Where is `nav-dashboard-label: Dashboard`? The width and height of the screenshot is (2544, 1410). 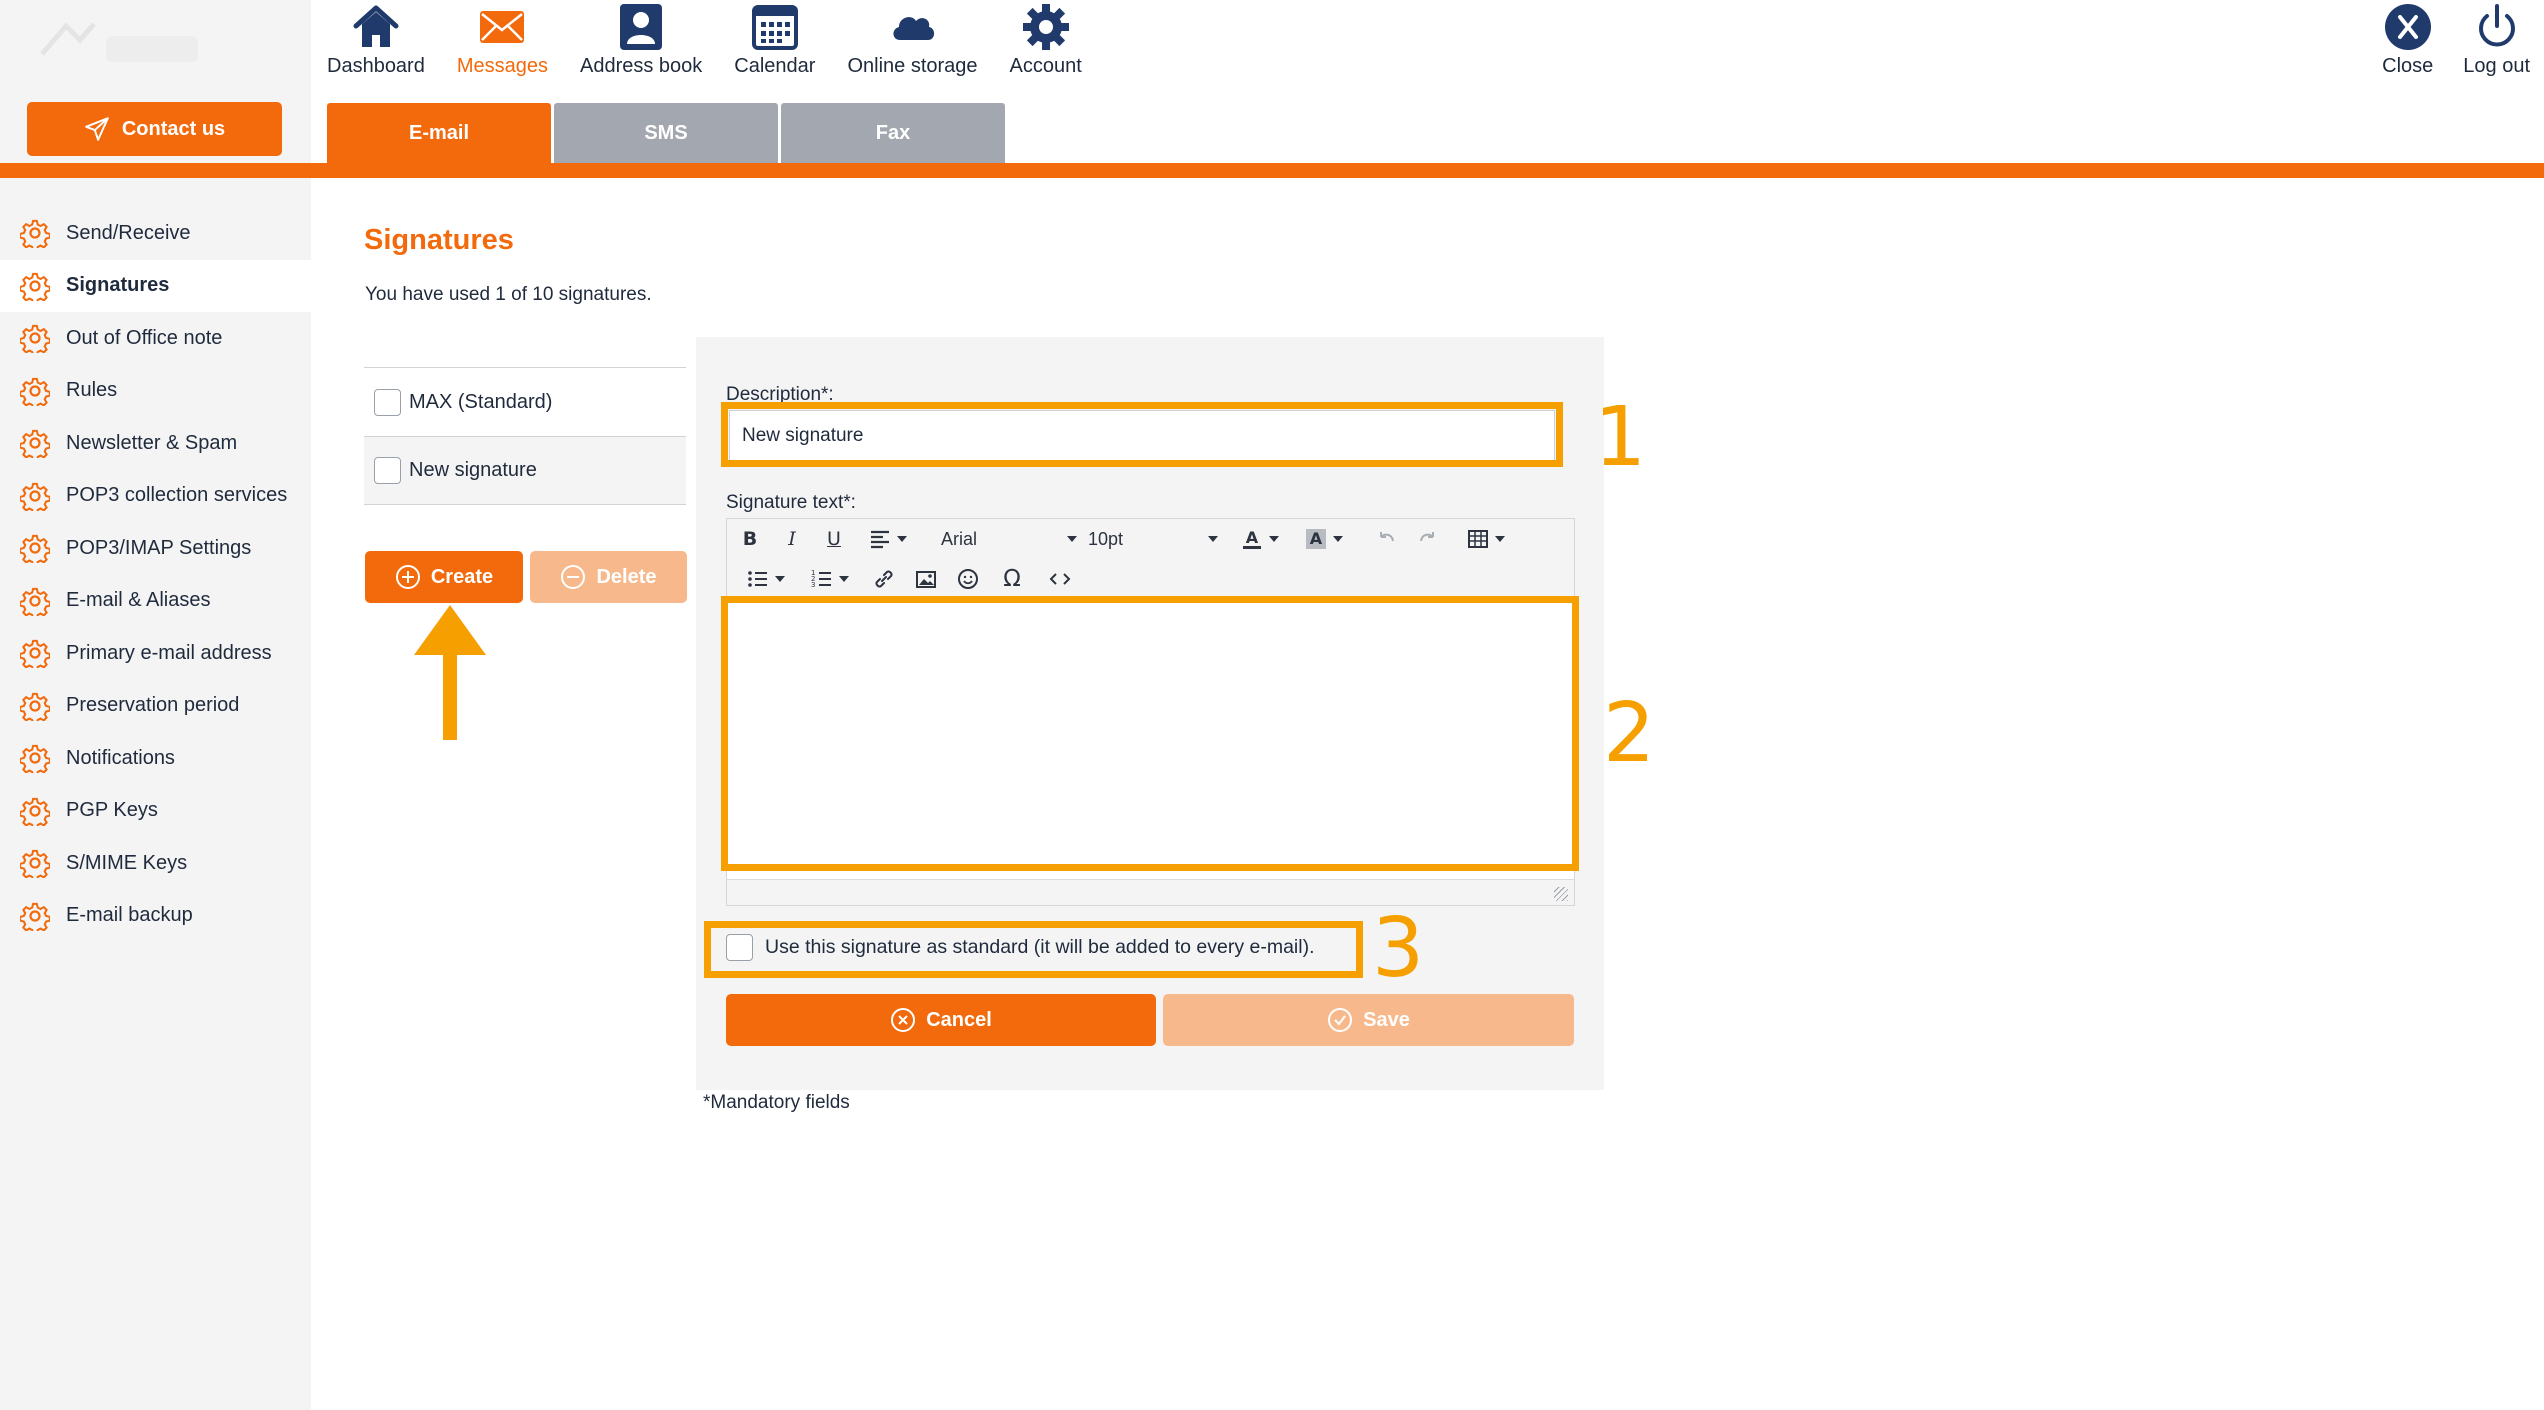 nav-dashboard-label: Dashboard is located at coordinates (376, 66).